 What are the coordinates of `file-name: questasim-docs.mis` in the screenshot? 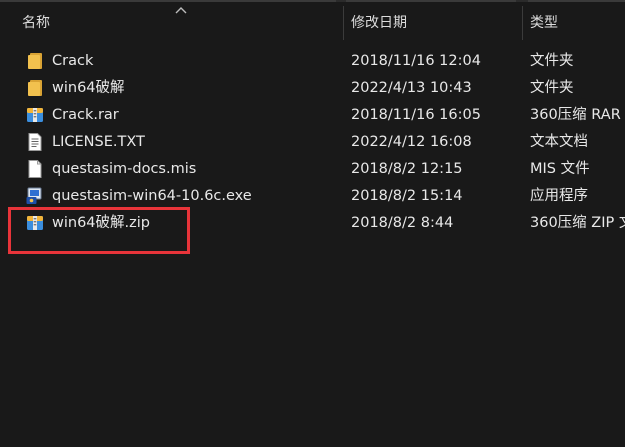 It's located at (124, 169).